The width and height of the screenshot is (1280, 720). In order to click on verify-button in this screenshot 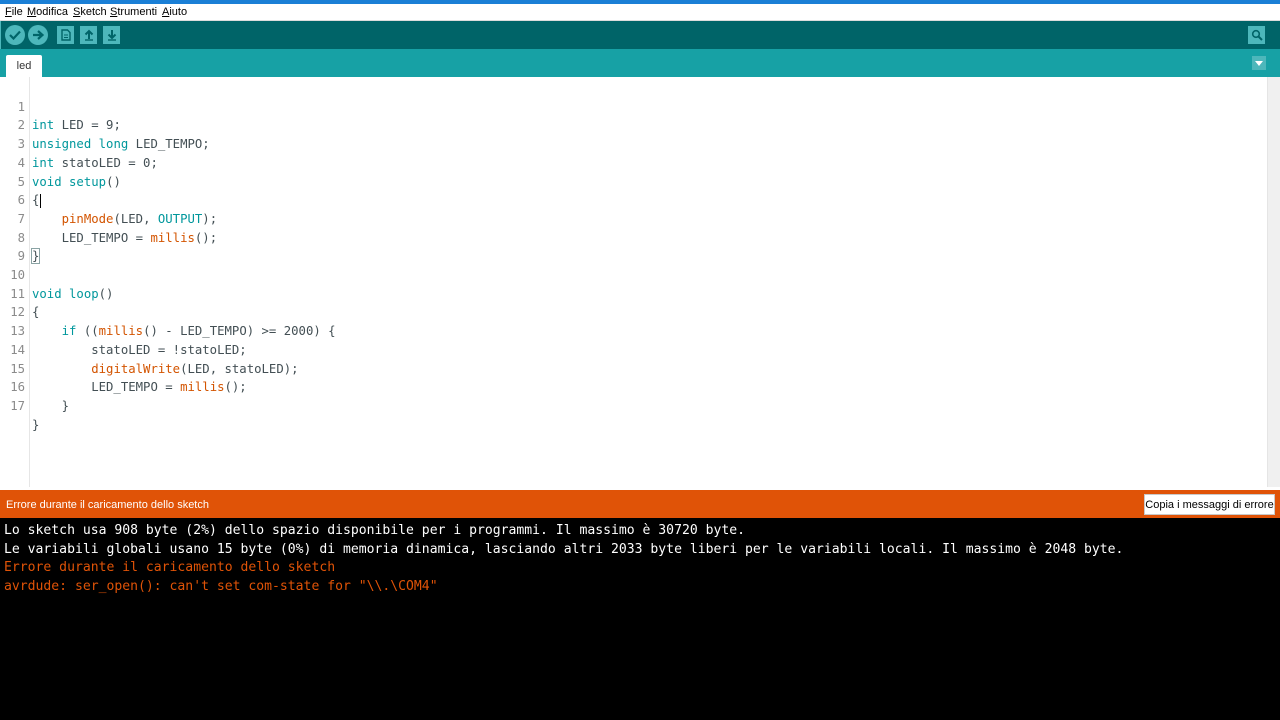, I will do `click(15, 35)`.